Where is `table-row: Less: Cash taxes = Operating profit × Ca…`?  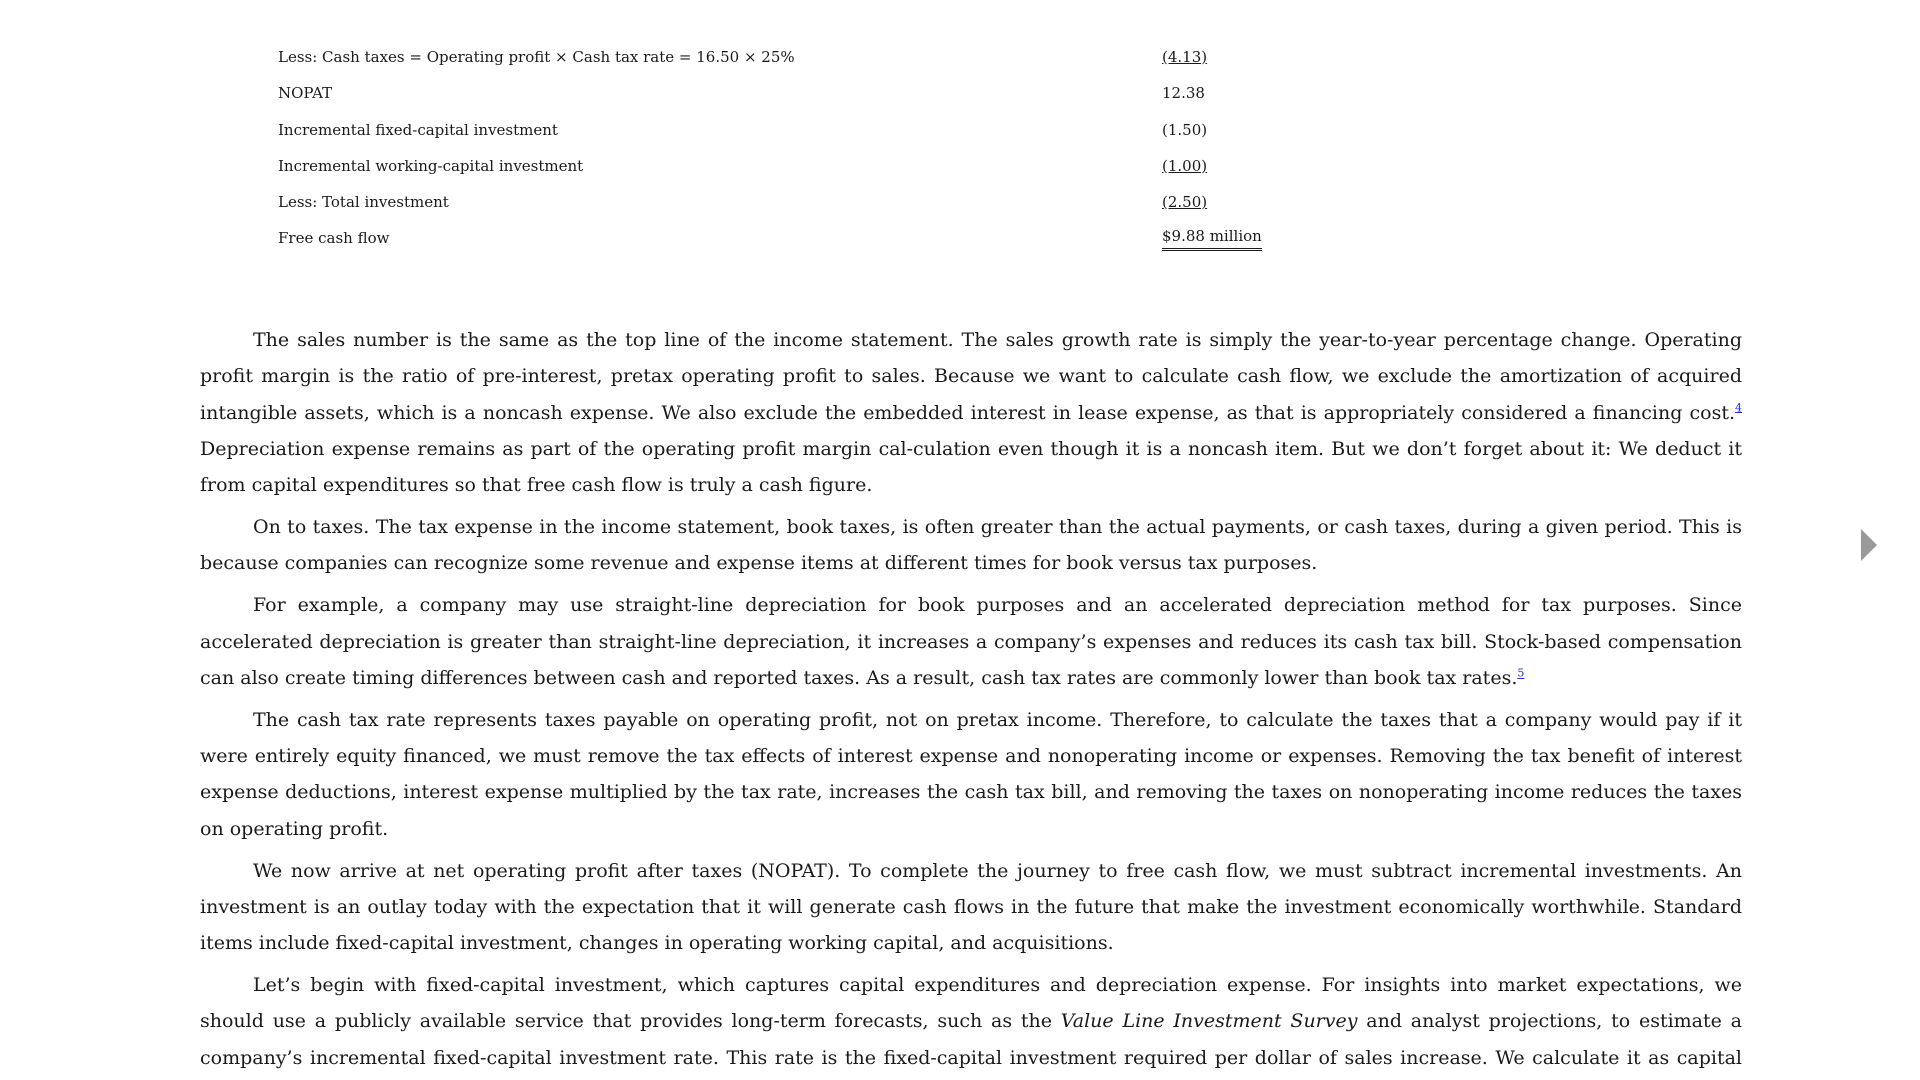 table-row: Less: Cash taxes = Operating profit × Ca… is located at coordinates (778, 62).